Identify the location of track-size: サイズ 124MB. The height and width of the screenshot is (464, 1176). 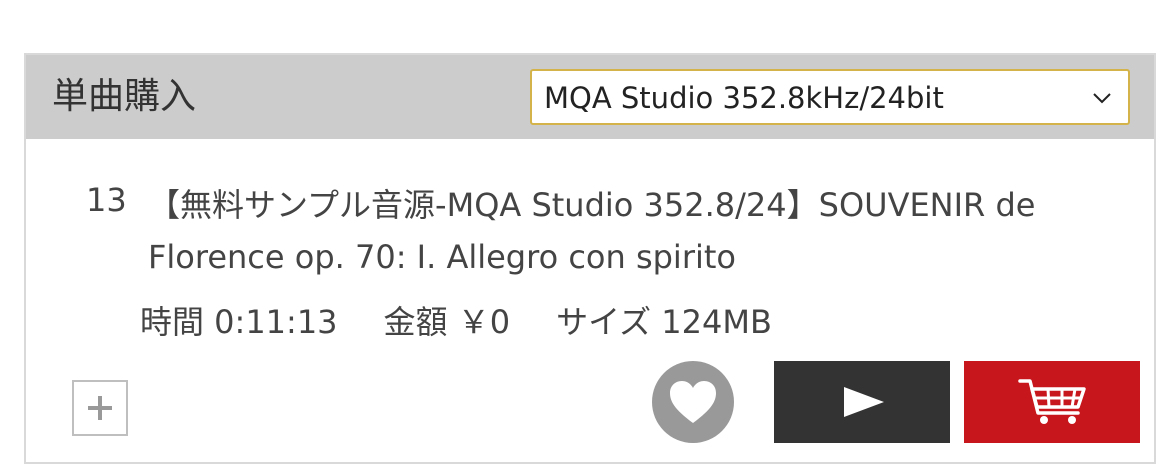
(664, 322).